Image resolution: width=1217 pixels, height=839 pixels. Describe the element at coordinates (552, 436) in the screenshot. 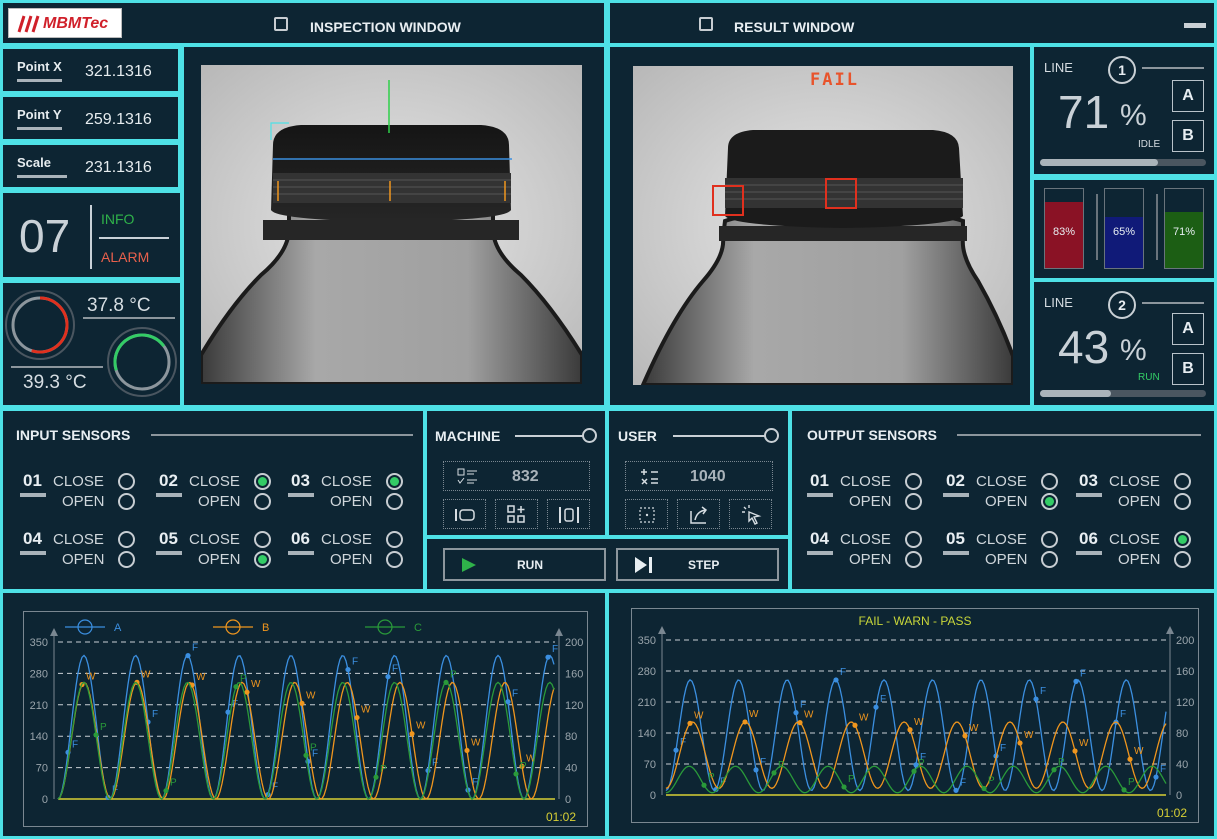

I see `machine-slider` at that location.